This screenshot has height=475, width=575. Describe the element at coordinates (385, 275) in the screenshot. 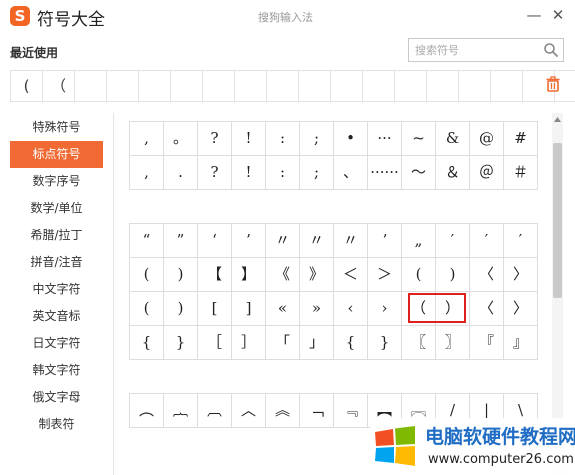

I see `symbol-cell: ＞` at that location.